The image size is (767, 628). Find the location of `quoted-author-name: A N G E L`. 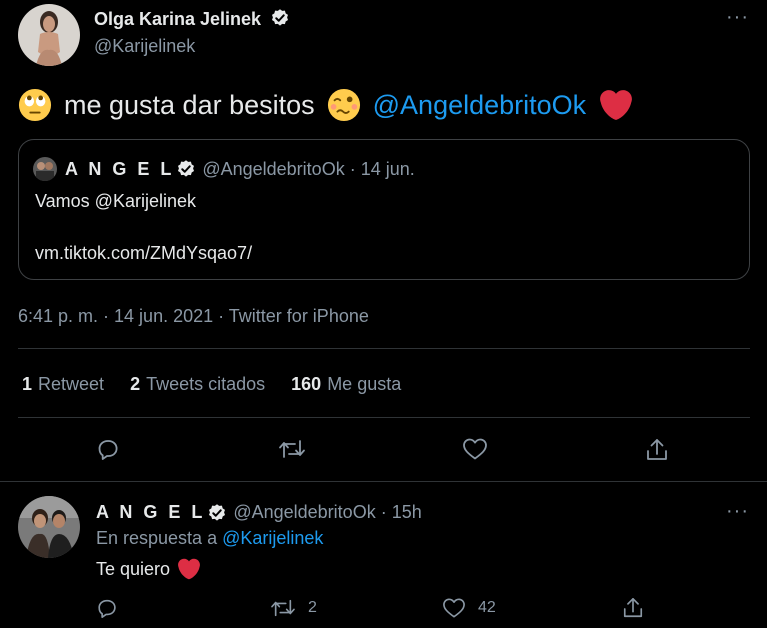

quoted-author-name: A N G E L is located at coordinates (119, 169).